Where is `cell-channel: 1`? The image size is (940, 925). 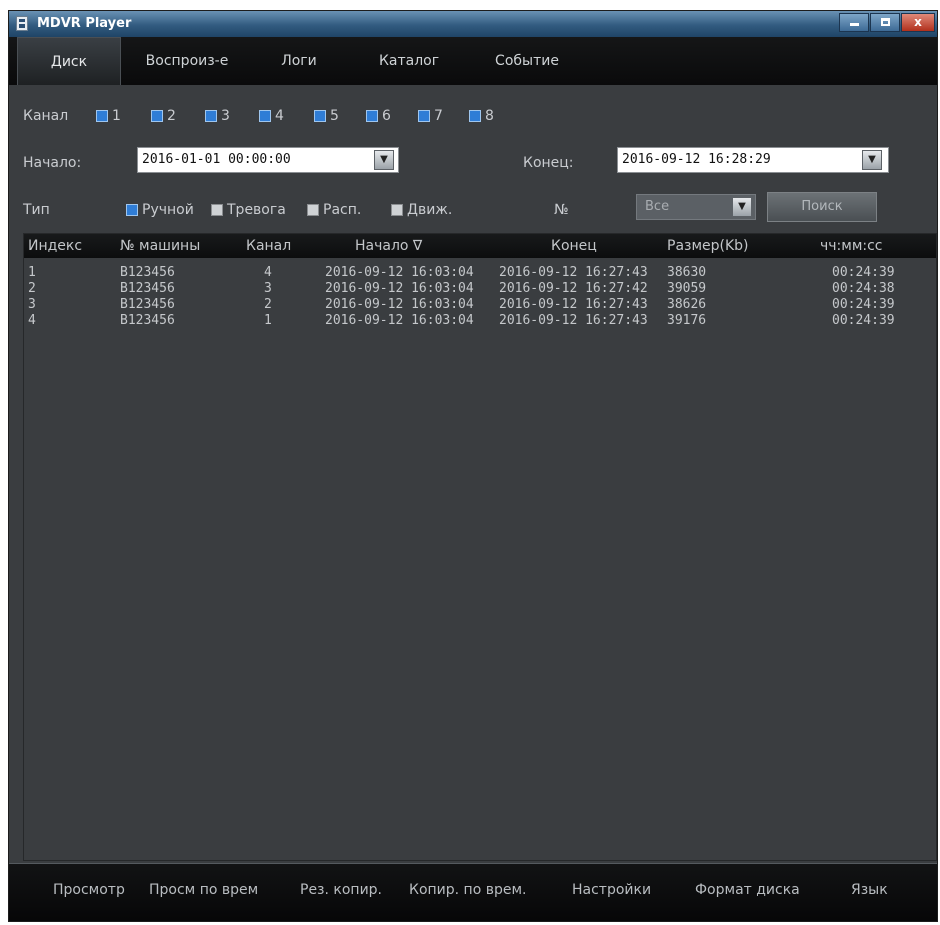 cell-channel: 1 is located at coordinates (268, 320).